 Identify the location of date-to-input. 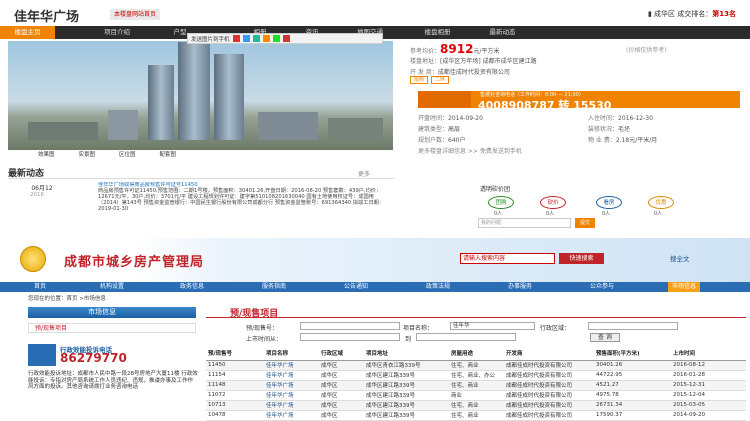
(466, 337).